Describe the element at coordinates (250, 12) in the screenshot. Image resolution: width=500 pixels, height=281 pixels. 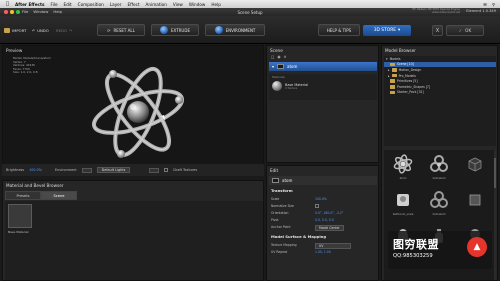
I see `window-title: Scene Setup` at that location.